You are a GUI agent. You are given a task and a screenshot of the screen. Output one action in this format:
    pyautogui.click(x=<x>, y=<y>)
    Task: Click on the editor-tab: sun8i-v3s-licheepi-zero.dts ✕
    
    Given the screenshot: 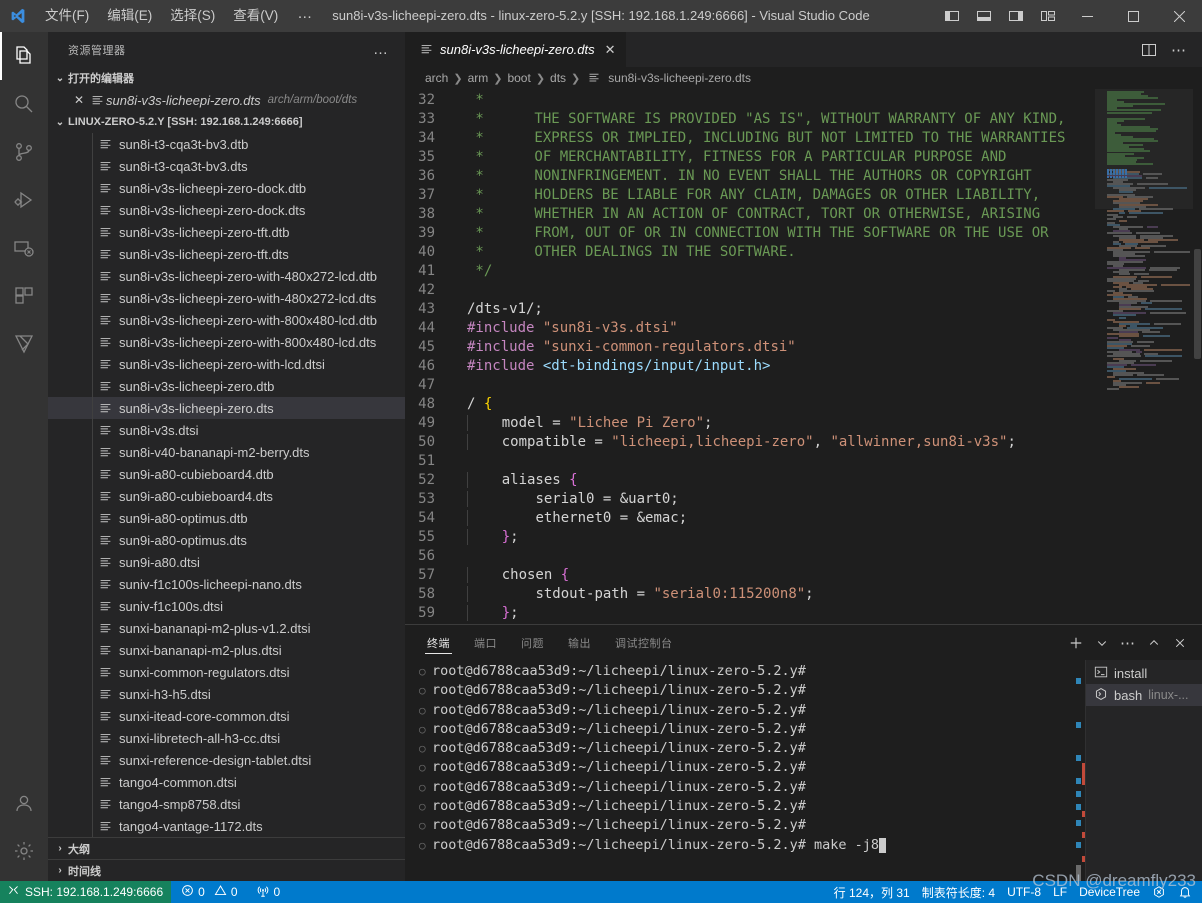 What is the action you would take?
    pyautogui.click(x=516, y=49)
    